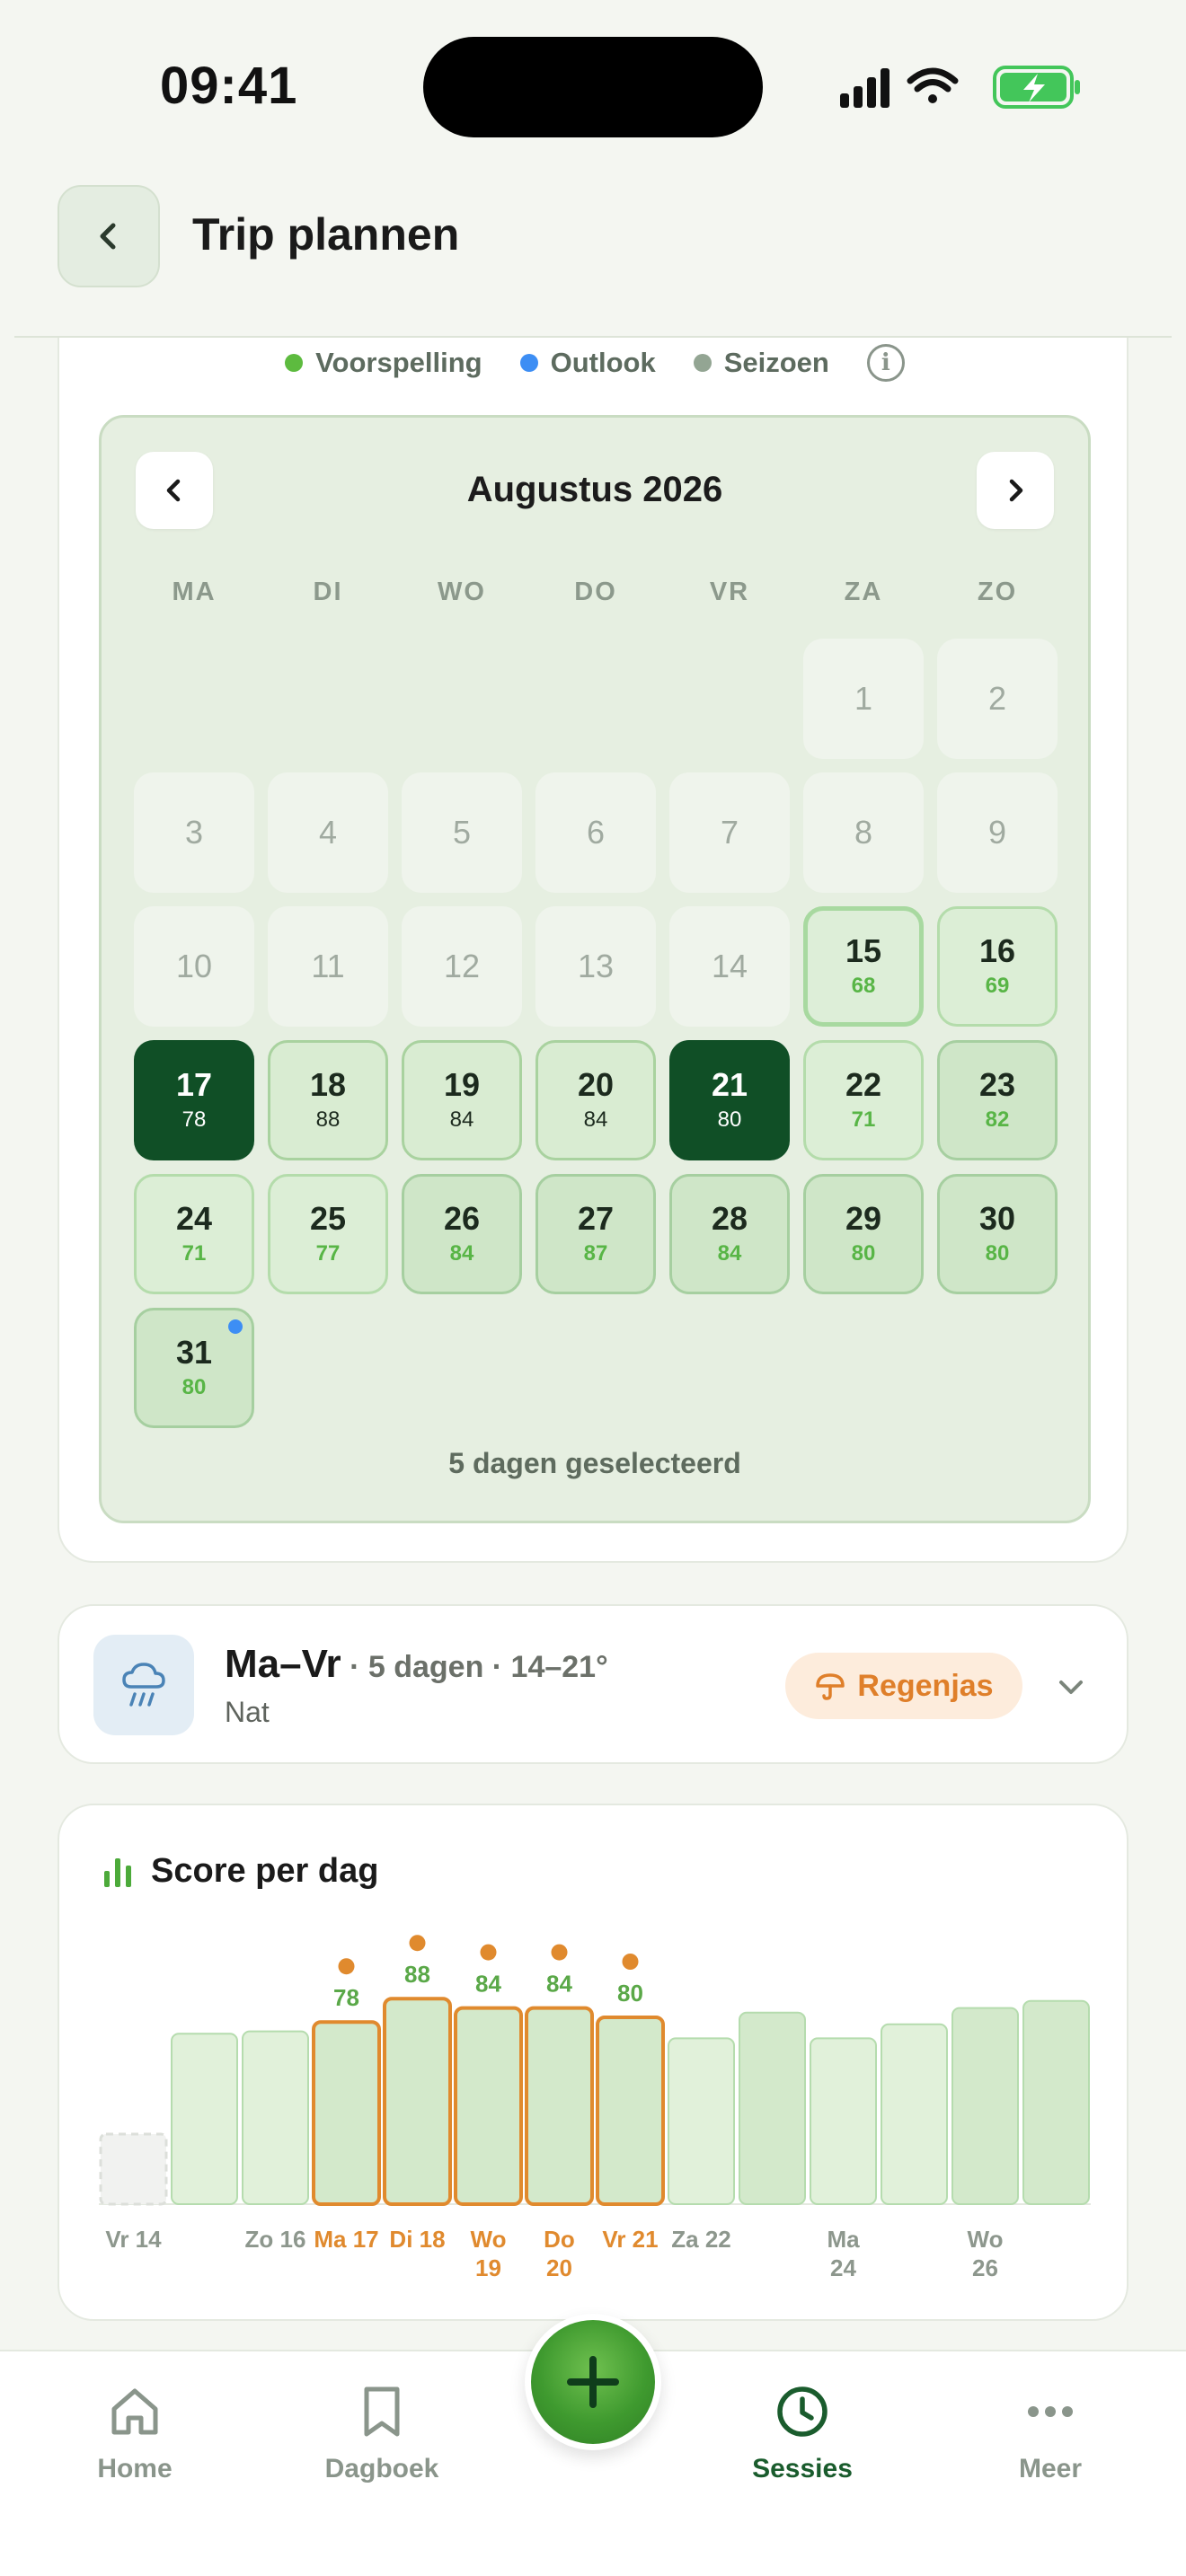 This screenshot has width=1186, height=2576. What do you see at coordinates (863, 1253) in the screenshot?
I see `day-score: 80` at bounding box center [863, 1253].